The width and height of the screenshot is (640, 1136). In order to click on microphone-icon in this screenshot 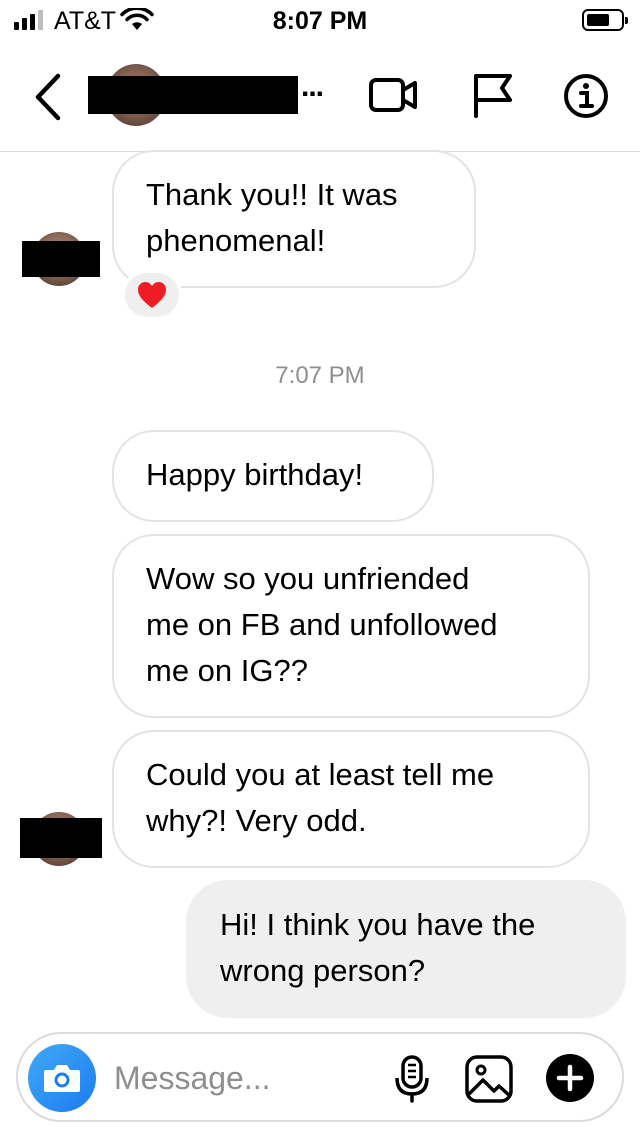, I will do `click(412, 1079)`.